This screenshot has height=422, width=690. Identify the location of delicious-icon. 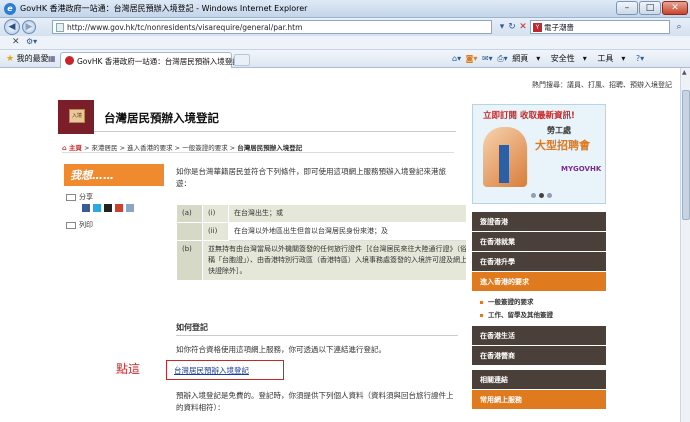
(108, 208).